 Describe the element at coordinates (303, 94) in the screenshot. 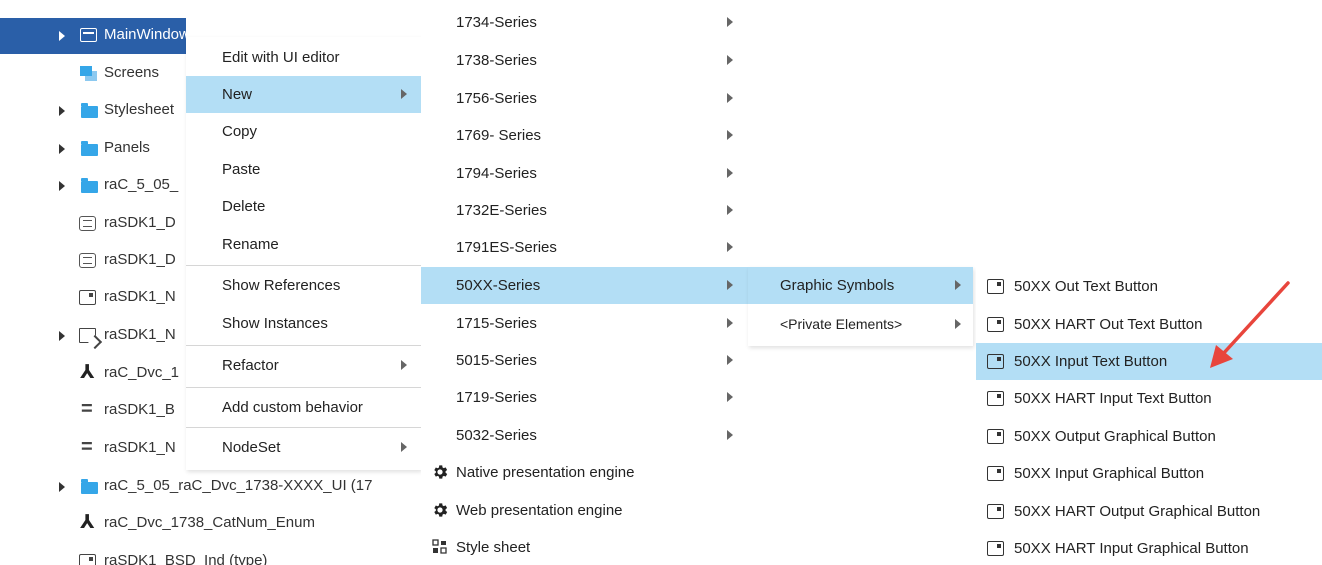

I see `menu-item-new: New` at that location.